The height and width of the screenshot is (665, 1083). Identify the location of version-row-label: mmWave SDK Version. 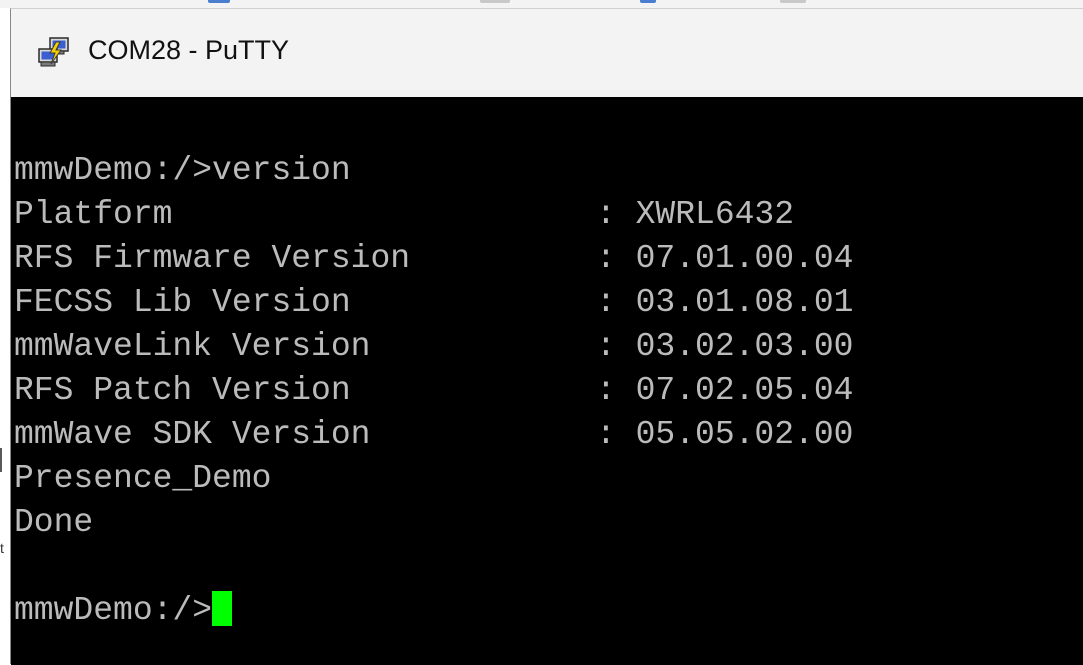
(192, 434).